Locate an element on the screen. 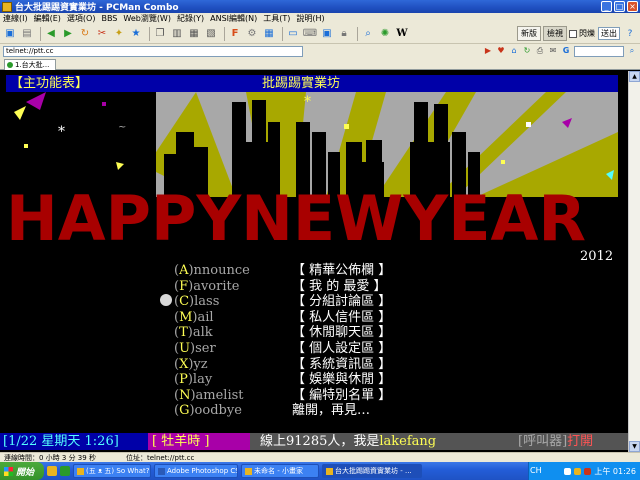 Image resolution: width=640 pixels, height=480 pixels. keyboard-icon: ⌨ is located at coordinates (310, 34).